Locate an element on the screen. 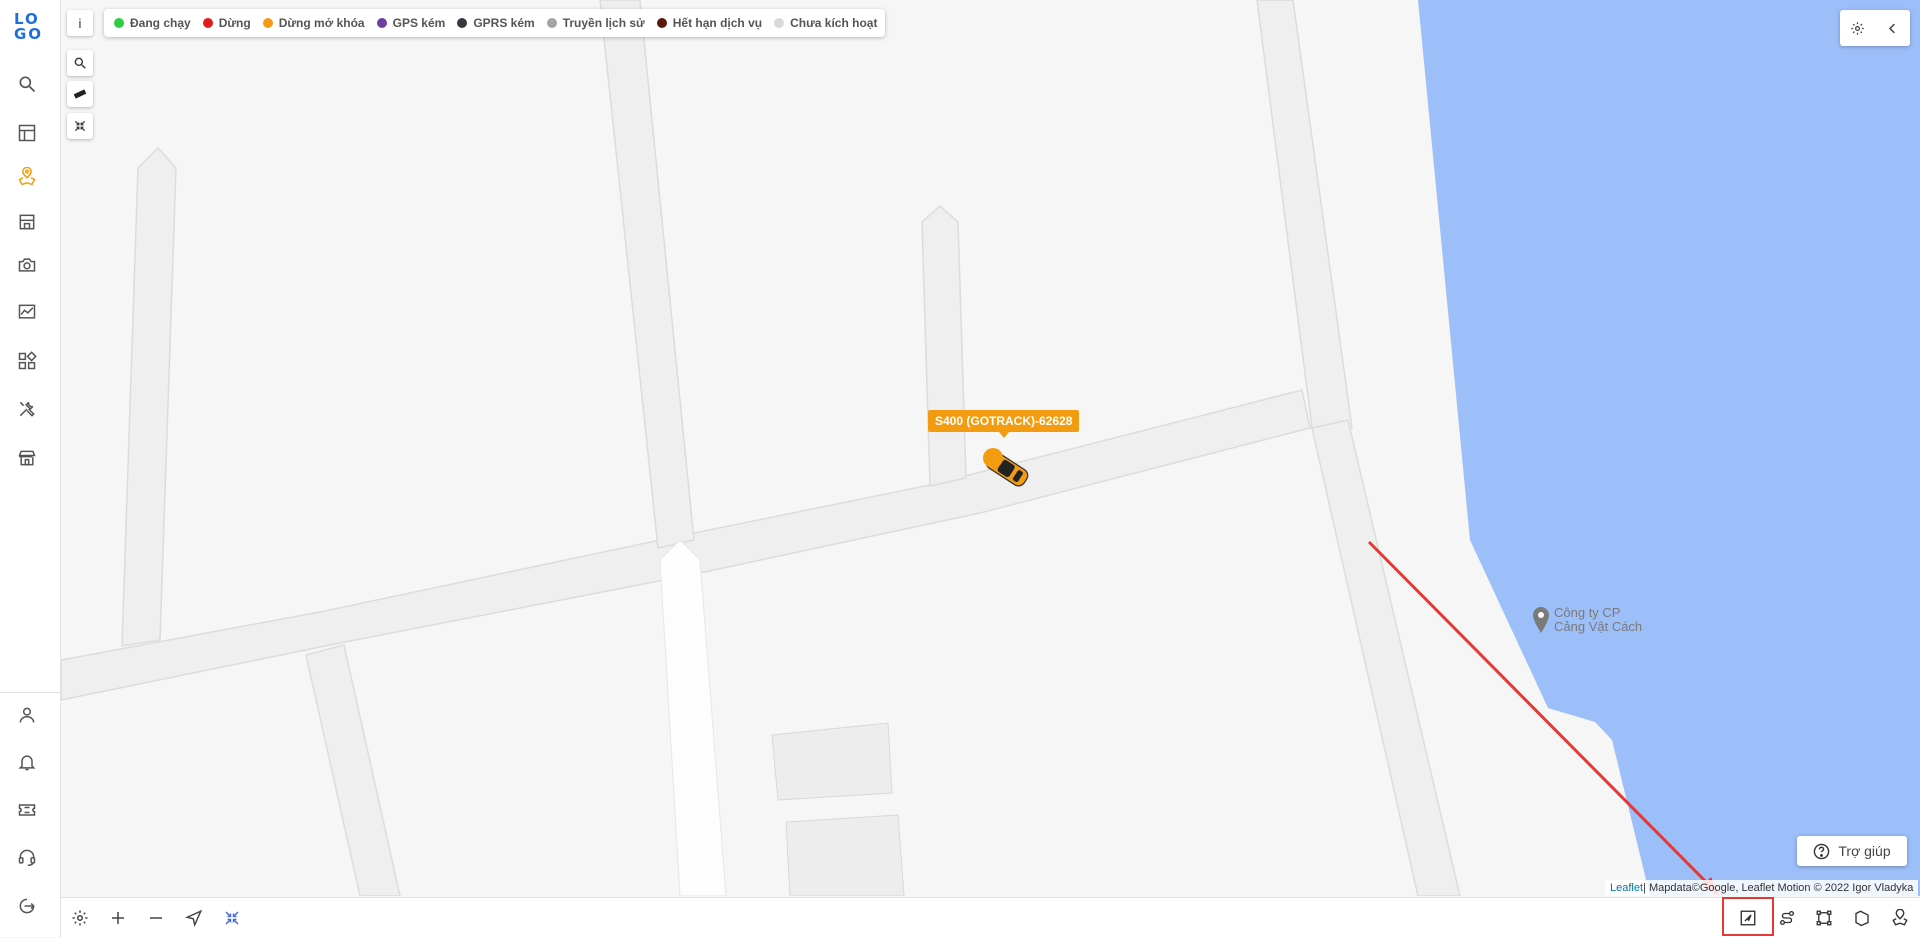 This screenshot has height=938, width=1920. dashboard-icon is located at coordinates (27, 133).